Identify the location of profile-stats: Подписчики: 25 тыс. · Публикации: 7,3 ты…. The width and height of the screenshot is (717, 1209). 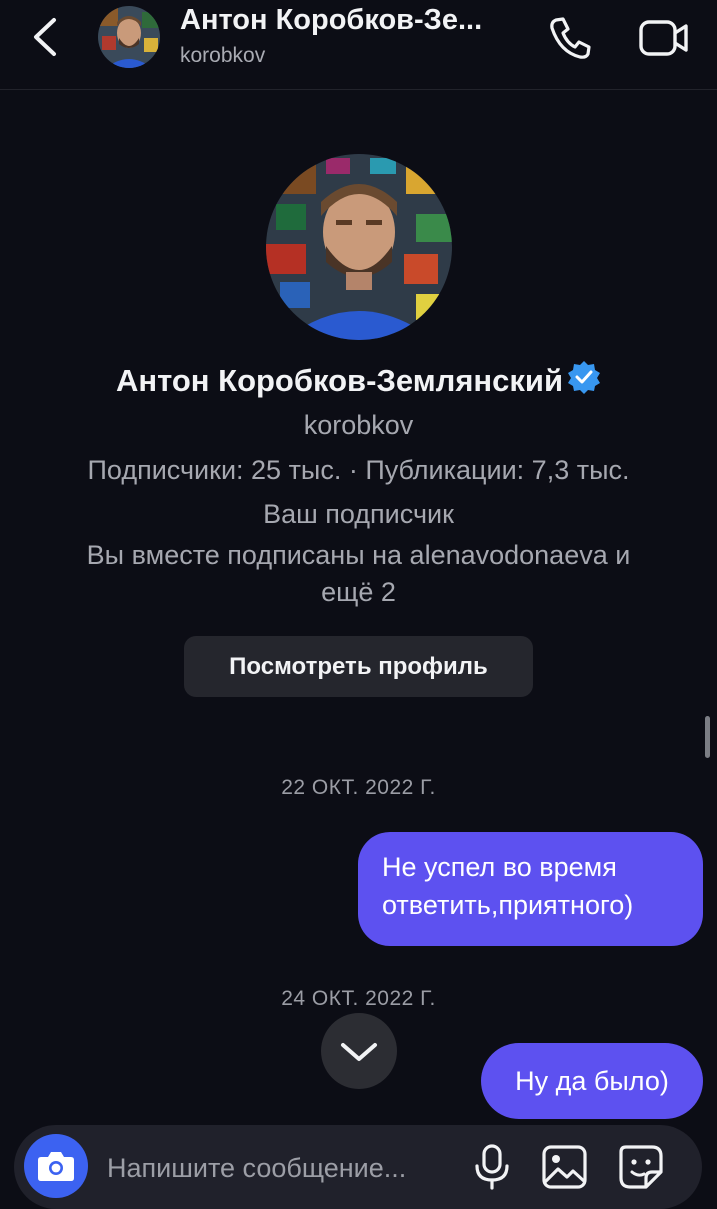
(358, 470).